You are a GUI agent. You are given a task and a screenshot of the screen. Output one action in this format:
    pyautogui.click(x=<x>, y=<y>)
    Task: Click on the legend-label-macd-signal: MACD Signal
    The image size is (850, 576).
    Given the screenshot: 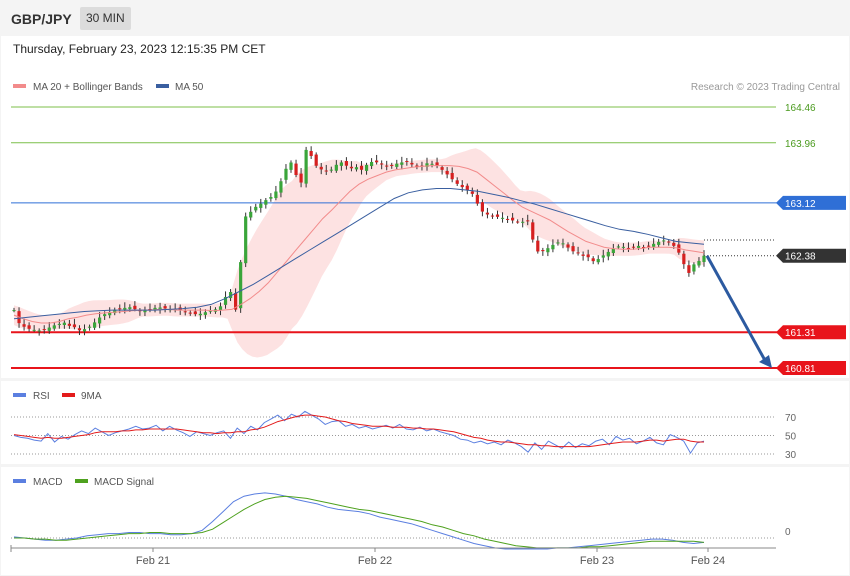 What is the action you would take?
    pyautogui.click(x=124, y=482)
    